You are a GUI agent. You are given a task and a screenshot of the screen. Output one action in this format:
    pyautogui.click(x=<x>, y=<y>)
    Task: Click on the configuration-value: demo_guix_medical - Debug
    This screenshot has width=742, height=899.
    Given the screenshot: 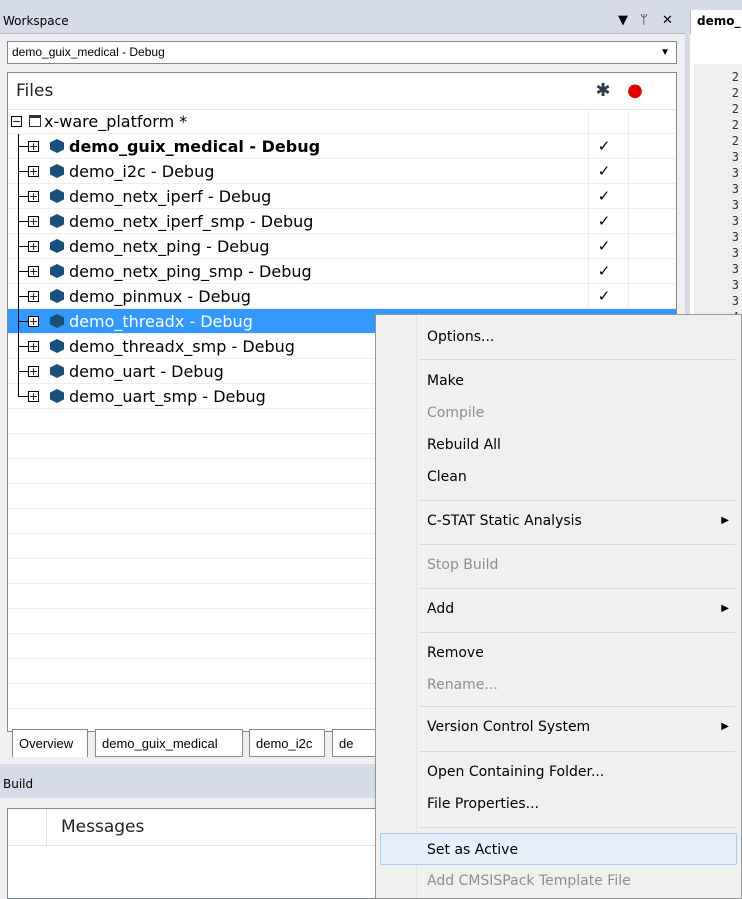 What is the action you would take?
    pyautogui.click(x=88, y=52)
    